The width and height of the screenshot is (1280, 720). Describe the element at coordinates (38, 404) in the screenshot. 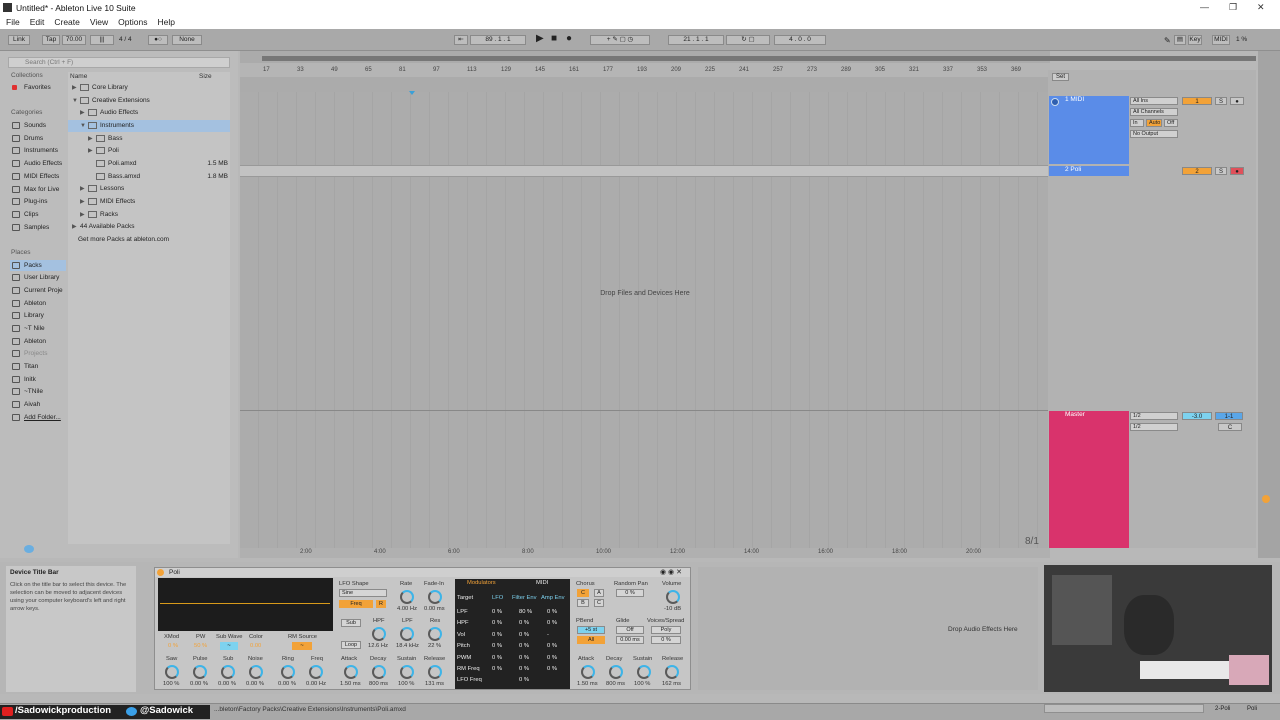

I see `sidebar-item-place: Aivah` at that location.